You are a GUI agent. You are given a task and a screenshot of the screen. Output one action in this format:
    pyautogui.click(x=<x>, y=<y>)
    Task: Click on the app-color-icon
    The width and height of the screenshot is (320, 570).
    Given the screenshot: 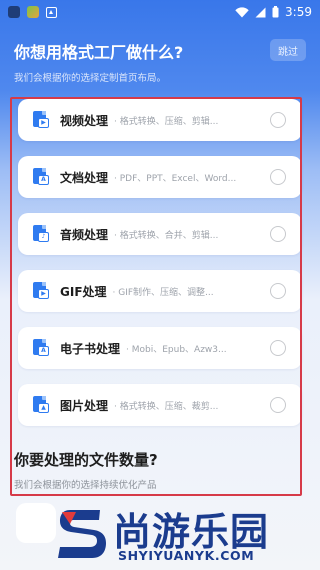 What is the action you would take?
    pyautogui.click(x=33, y=12)
    